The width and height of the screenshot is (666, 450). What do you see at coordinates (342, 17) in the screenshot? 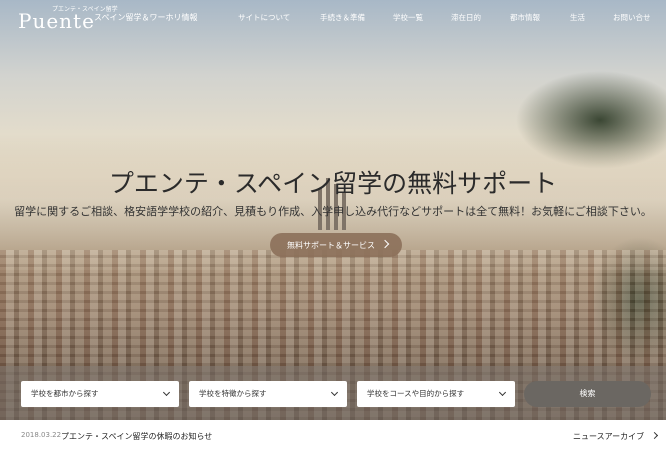
I see `nav-item-procedures: 手続き＆準備` at bounding box center [342, 17].